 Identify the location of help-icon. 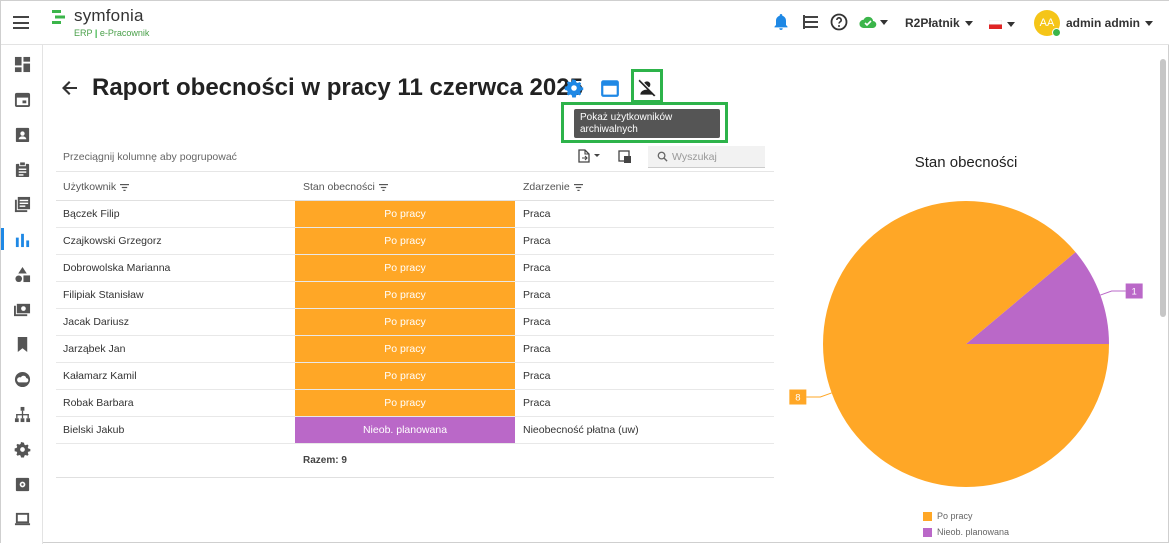
(839, 22).